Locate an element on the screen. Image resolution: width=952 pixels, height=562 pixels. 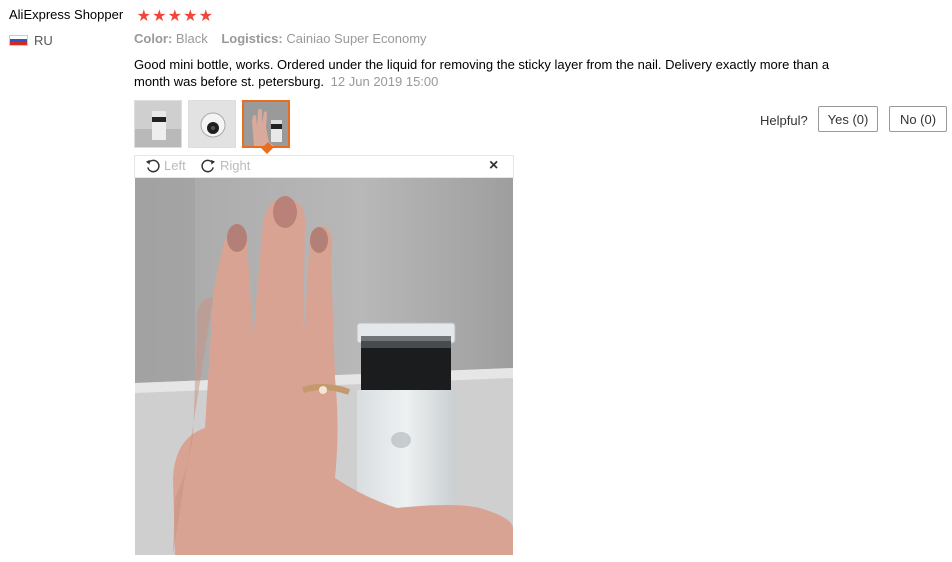
rotate-left-button: Left is located at coordinates (165, 165).